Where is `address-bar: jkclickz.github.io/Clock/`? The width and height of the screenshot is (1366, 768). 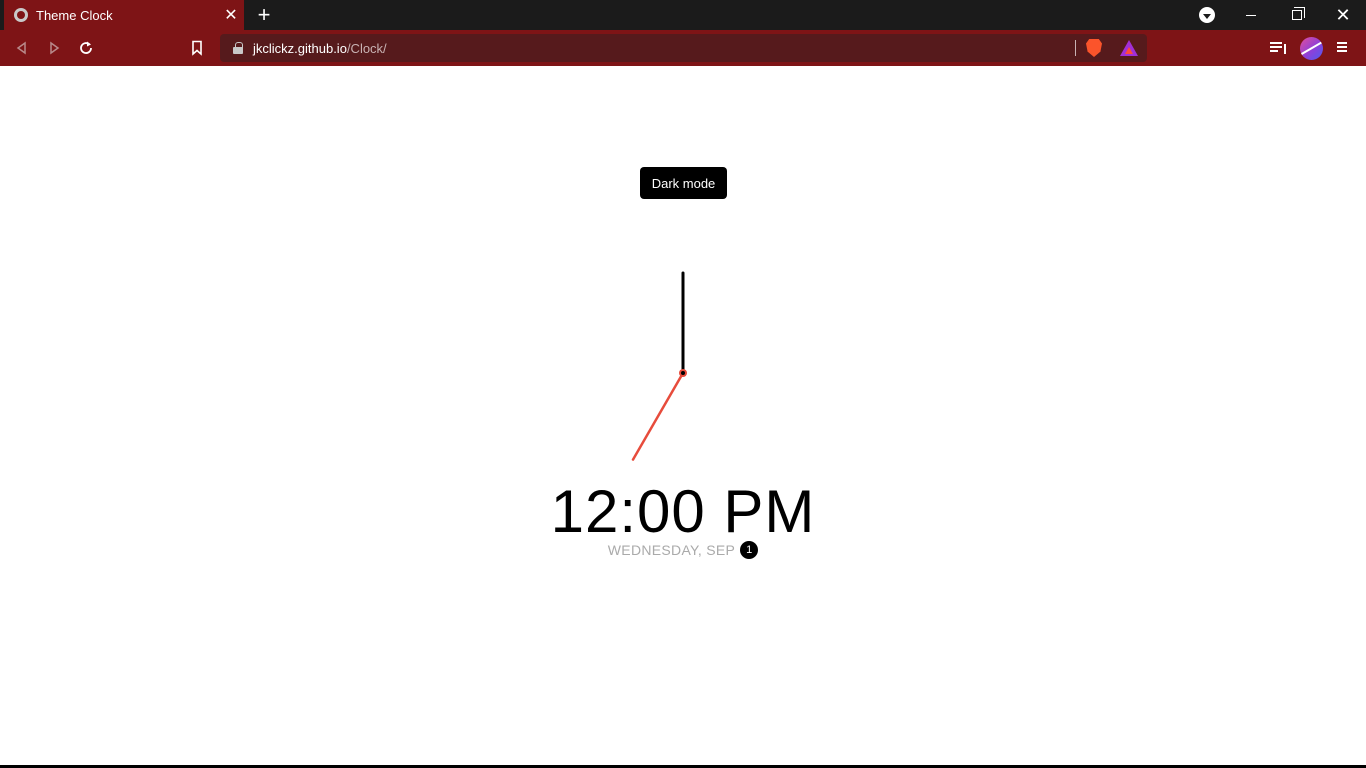
address-bar: jkclickz.github.io/Clock/ is located at coordinates (683, 48).